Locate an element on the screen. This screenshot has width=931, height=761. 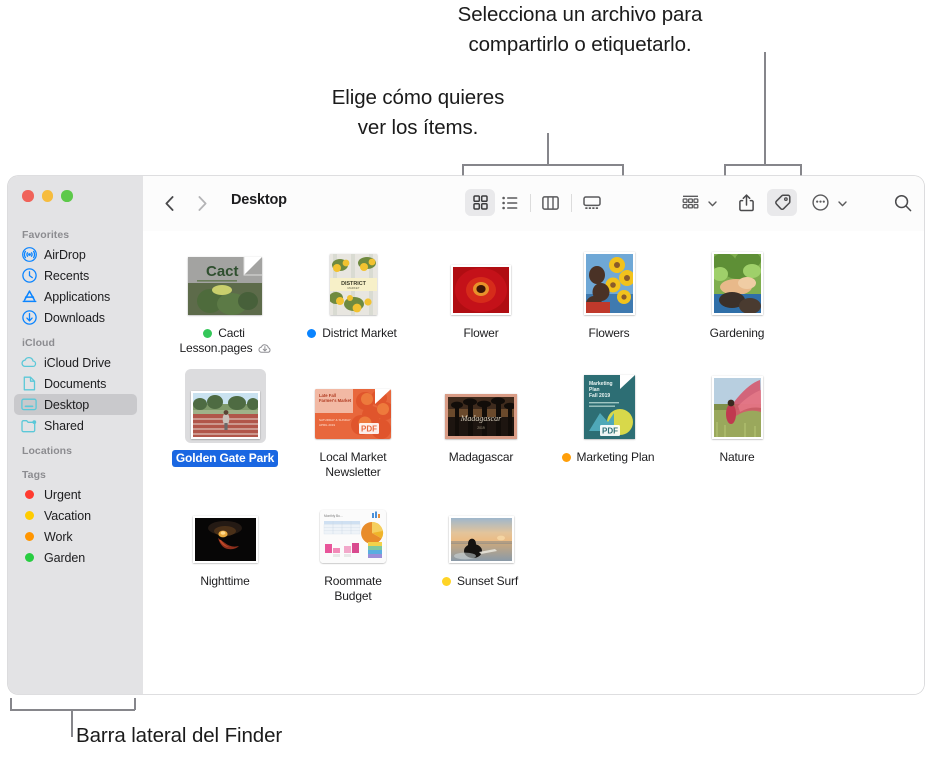
file-name-label: Cacti is located at coordinates (231, 333).